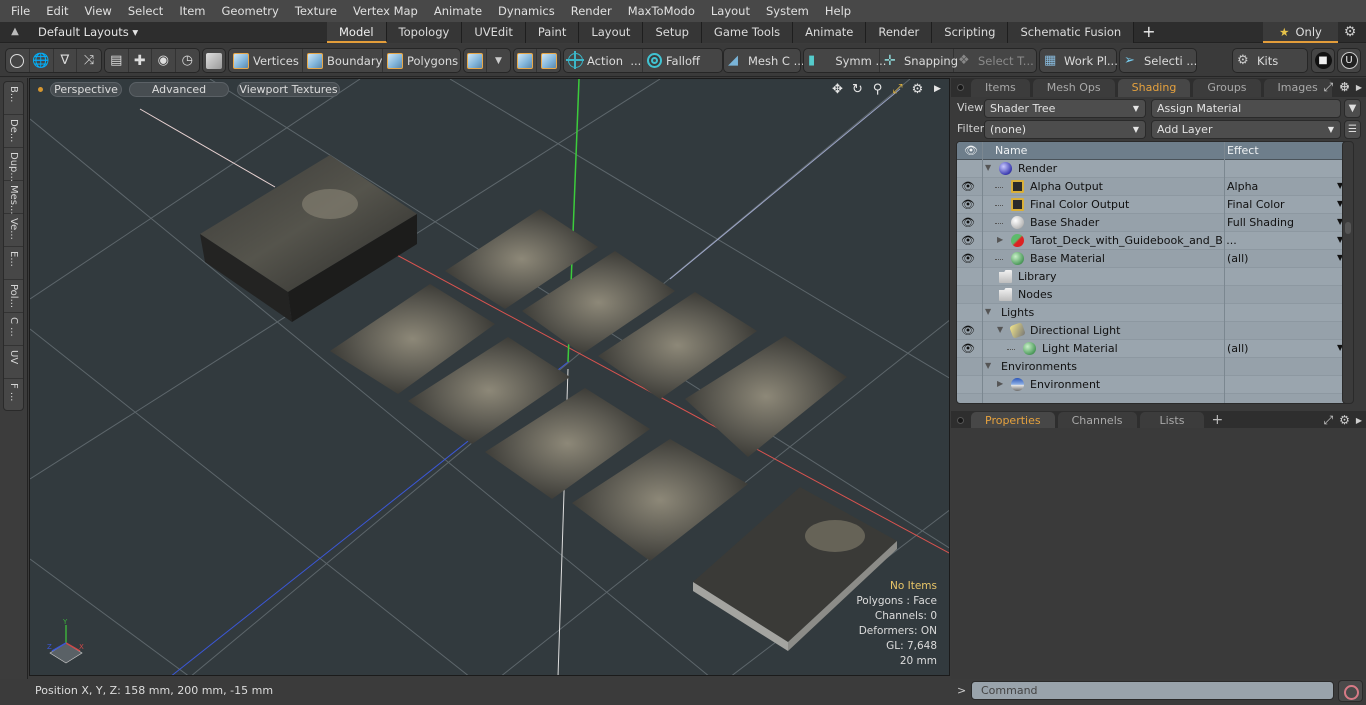 Image resolution: width=1366 pixels, height=705 pixels. What do you see at coordinates (1328, 87) in the screenshot?
I see `maximize-panel-icon: ⤢` at bounding box center [1328, 87].